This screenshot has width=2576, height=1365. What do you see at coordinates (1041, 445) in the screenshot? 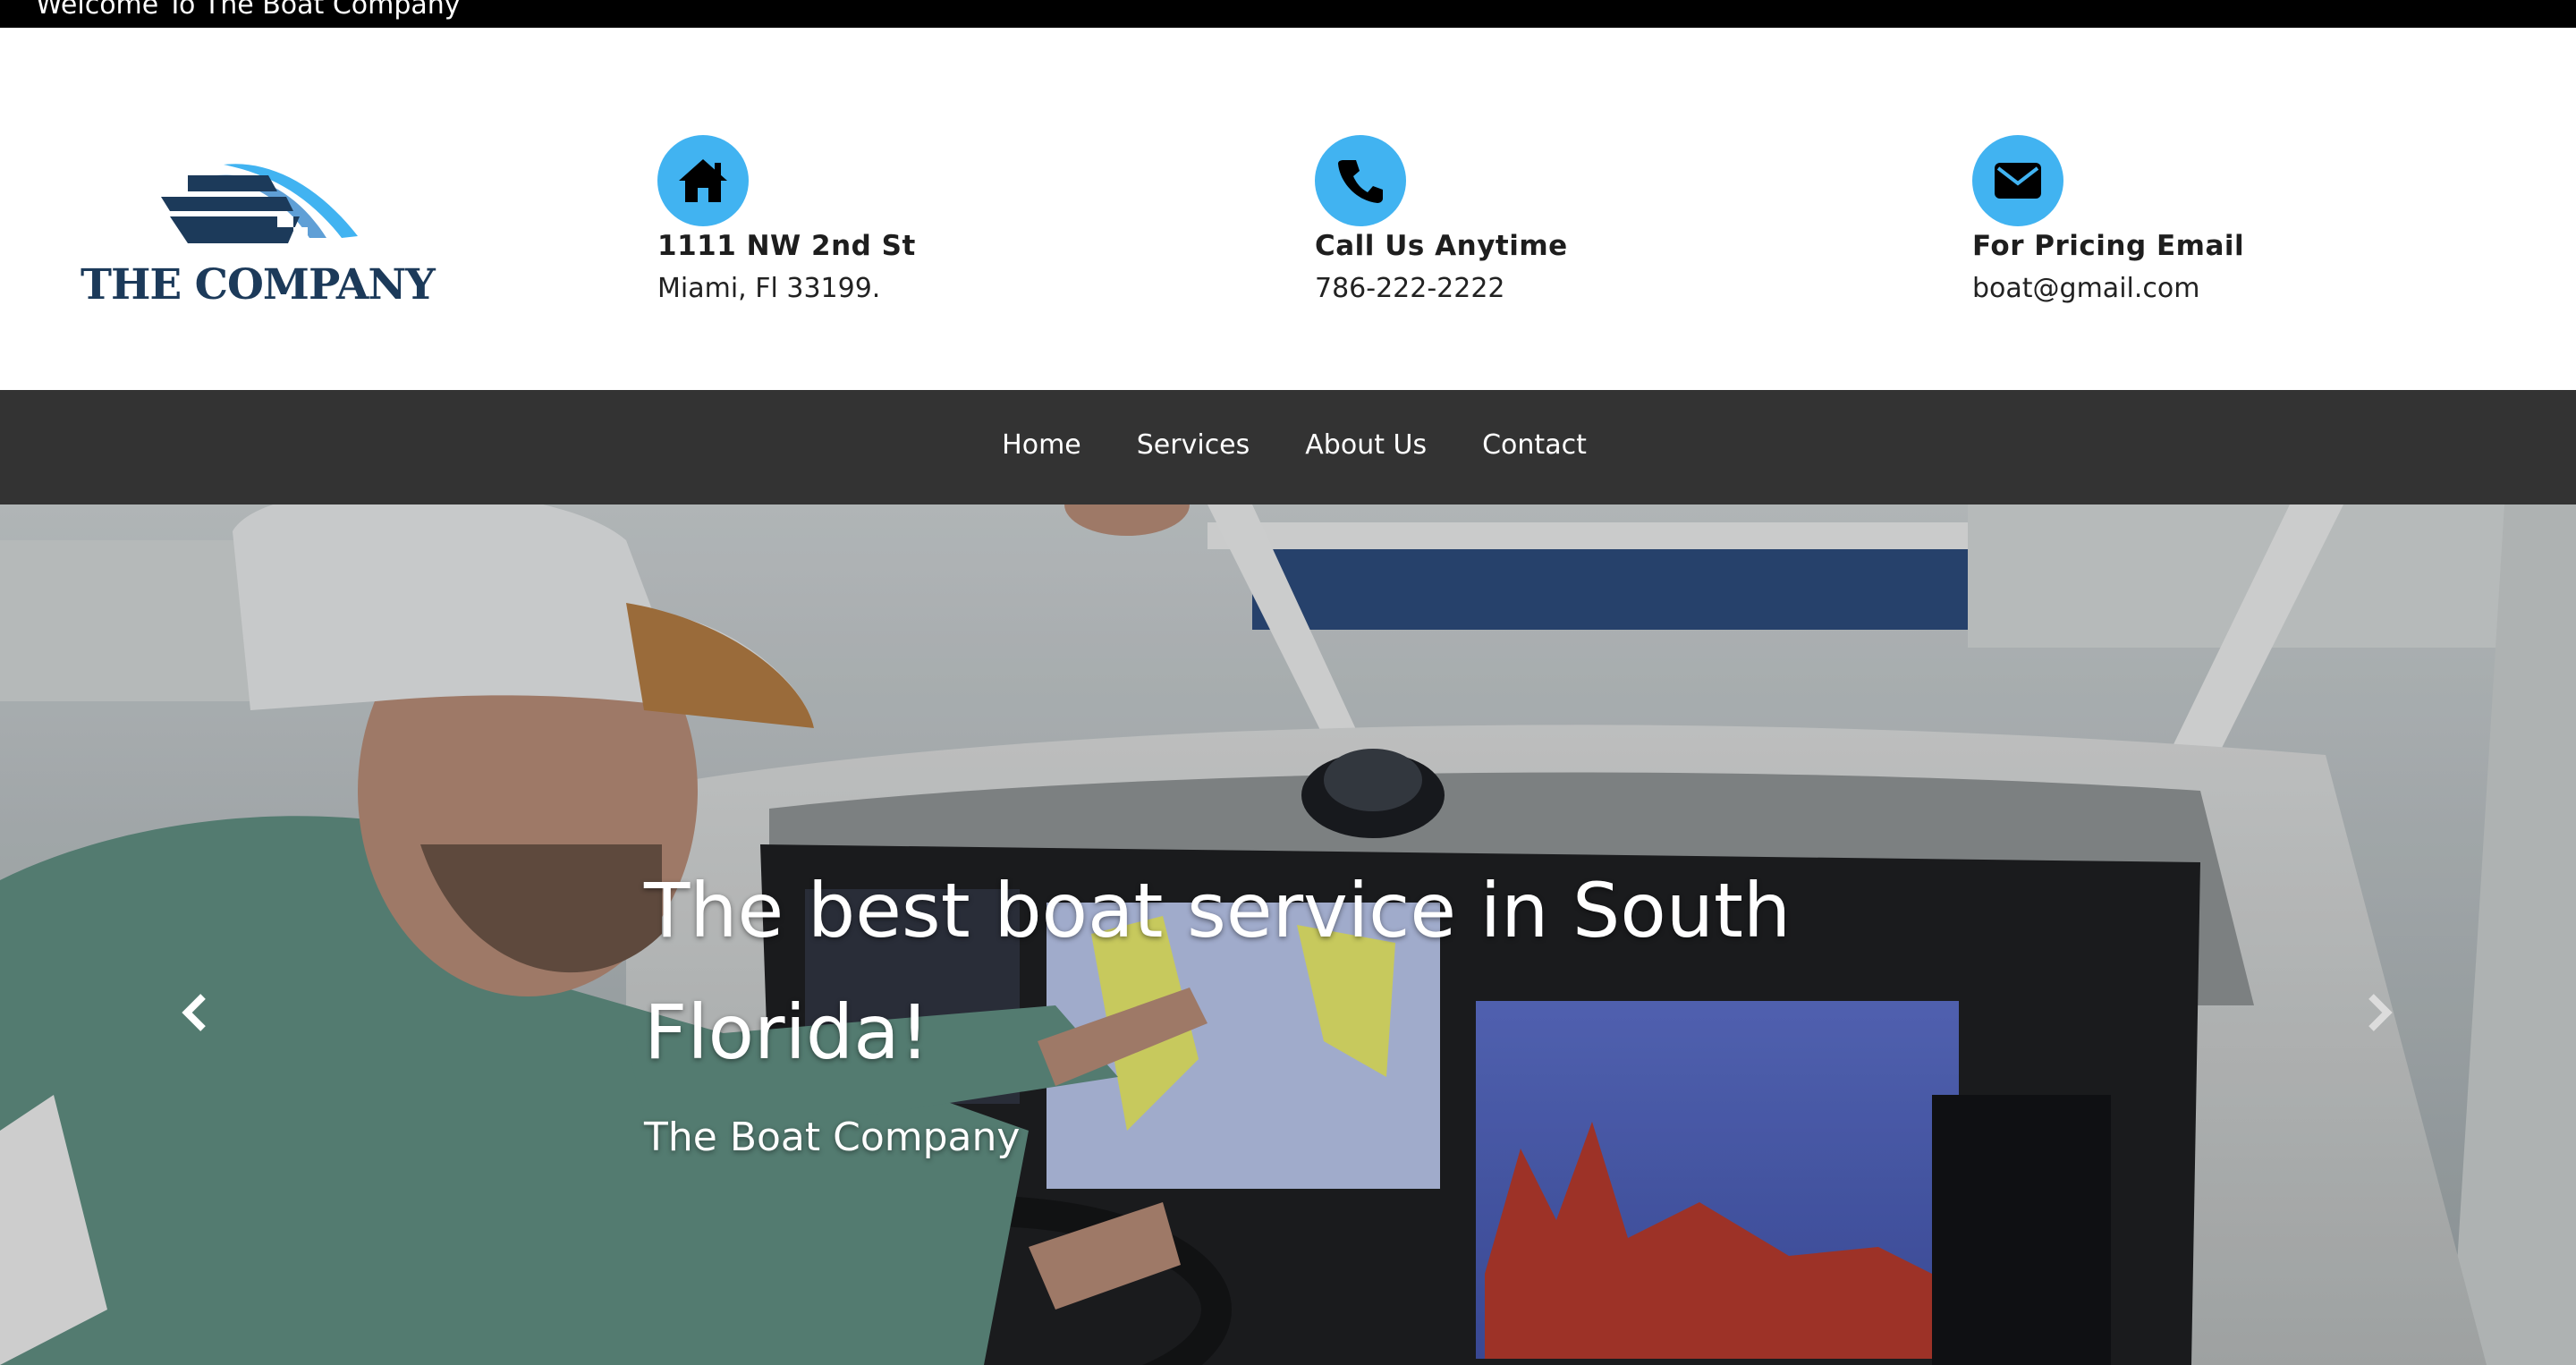
I see `nav-home: Home` at bounding box center [1041, 445].